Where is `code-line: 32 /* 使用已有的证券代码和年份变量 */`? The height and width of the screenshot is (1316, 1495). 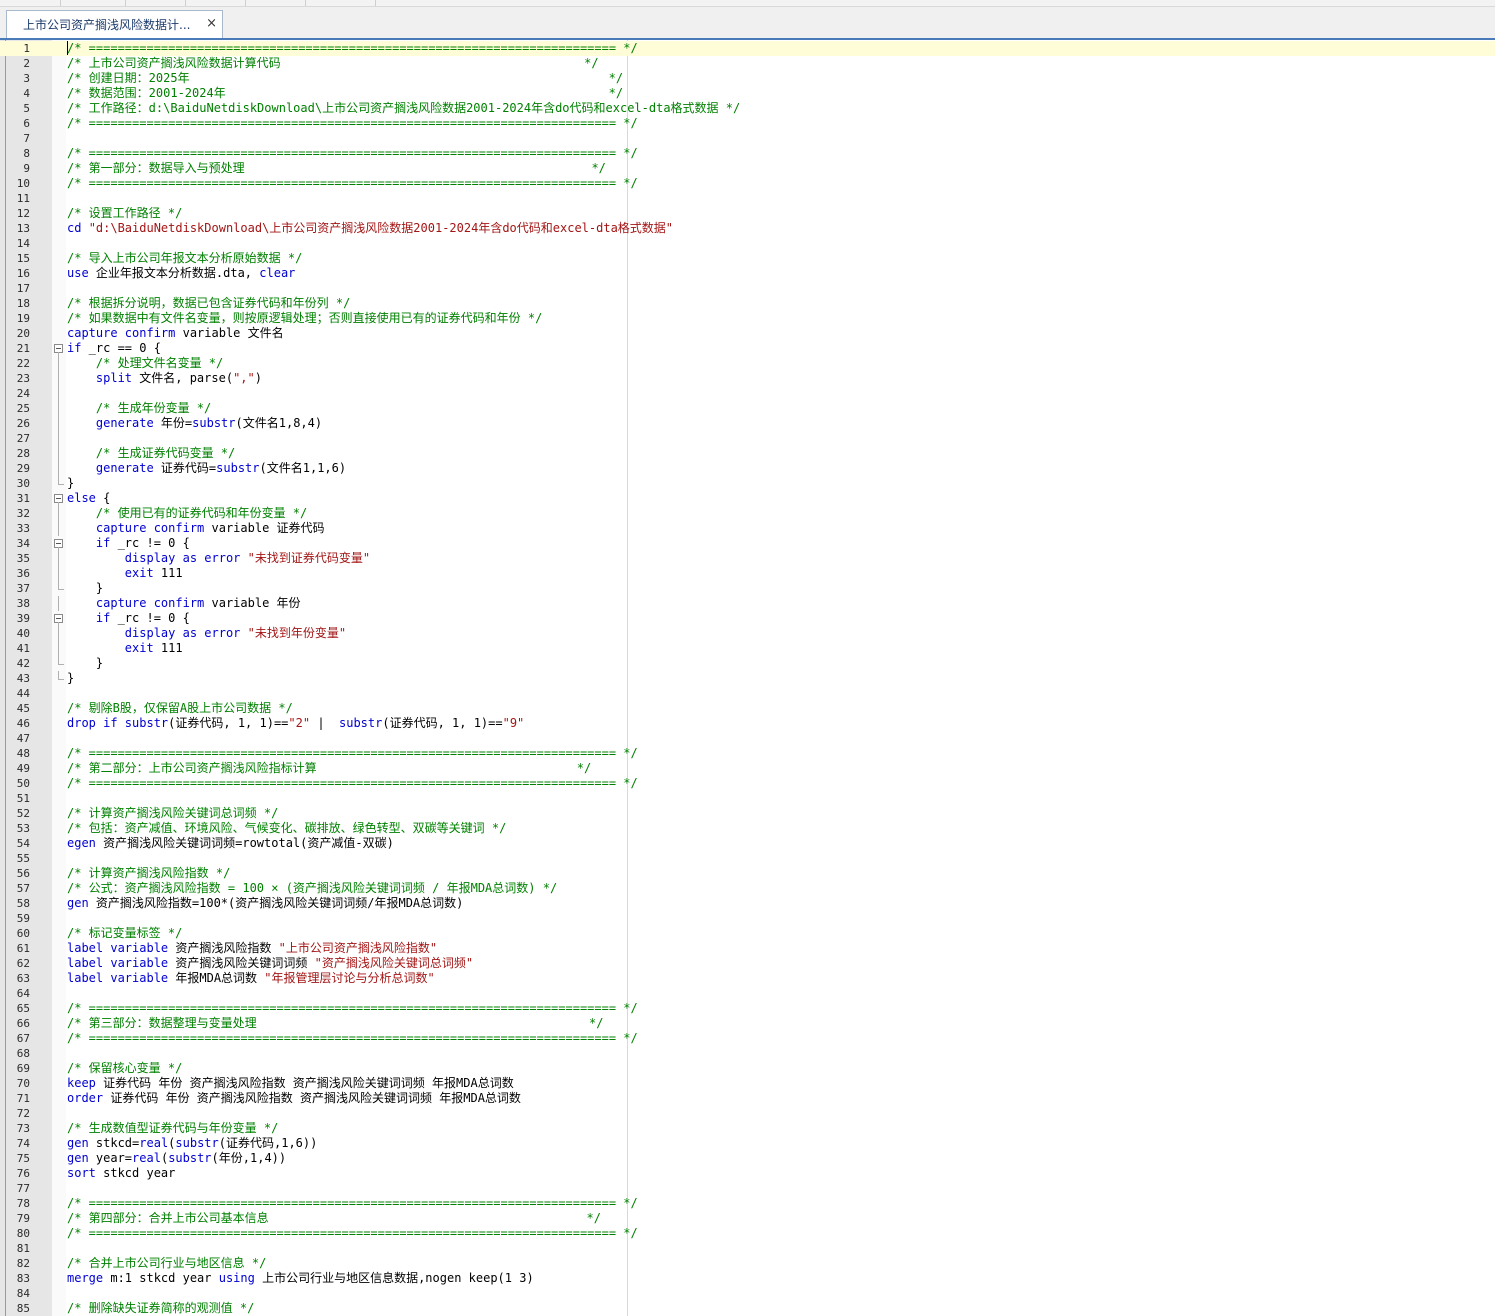
code-line: 32 /* 使用已有的证券代码和年份变量 */ is located at coordinates (747, 513).